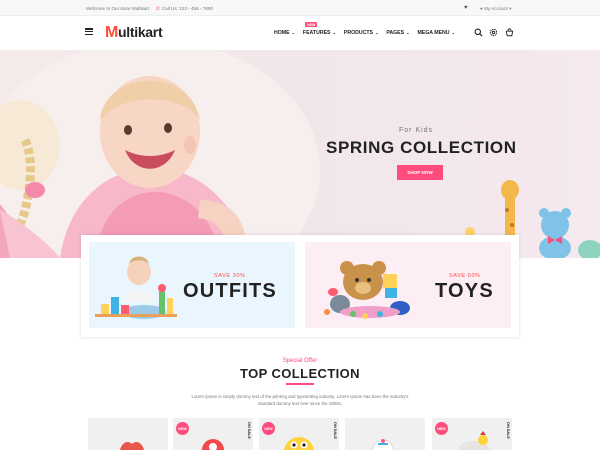 This screenshot has height=450, width=600. Describe the element at coordinates (493, 32) in the screenshot. I see `gear-icon` at that location.